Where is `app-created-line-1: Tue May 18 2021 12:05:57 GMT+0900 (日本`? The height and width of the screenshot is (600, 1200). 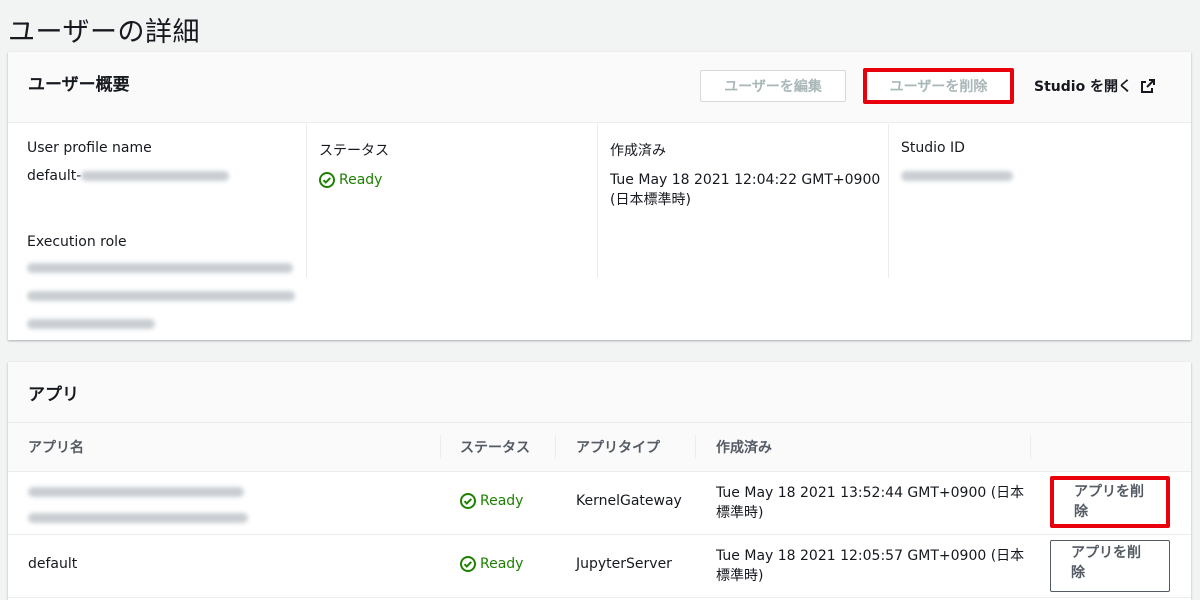 app-created-line-1: Tue May 18 2021 12:05:57 GMT+0900 (日本 is located at coordinates (870, 556).